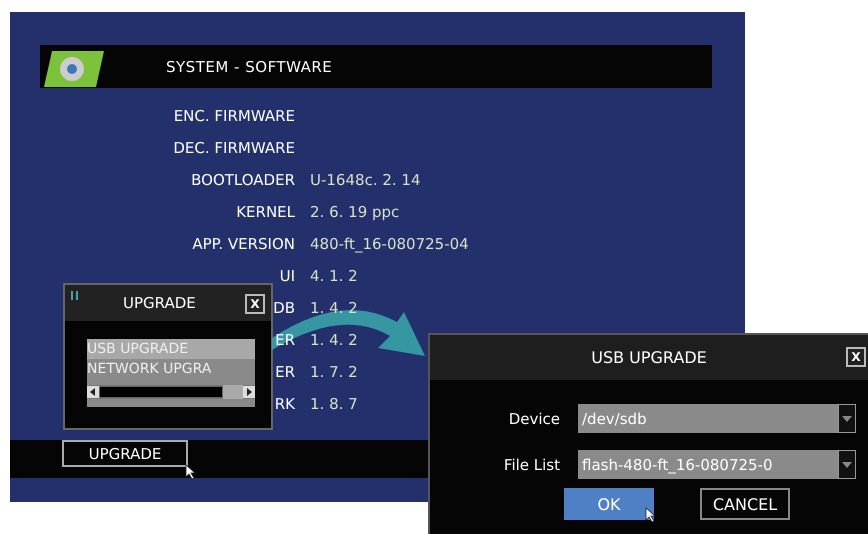 The image size is (868, 534). Describe the element at coordinates (243, 180) in the screenshot. I see `field-label: BOOTLOADER` at that location.